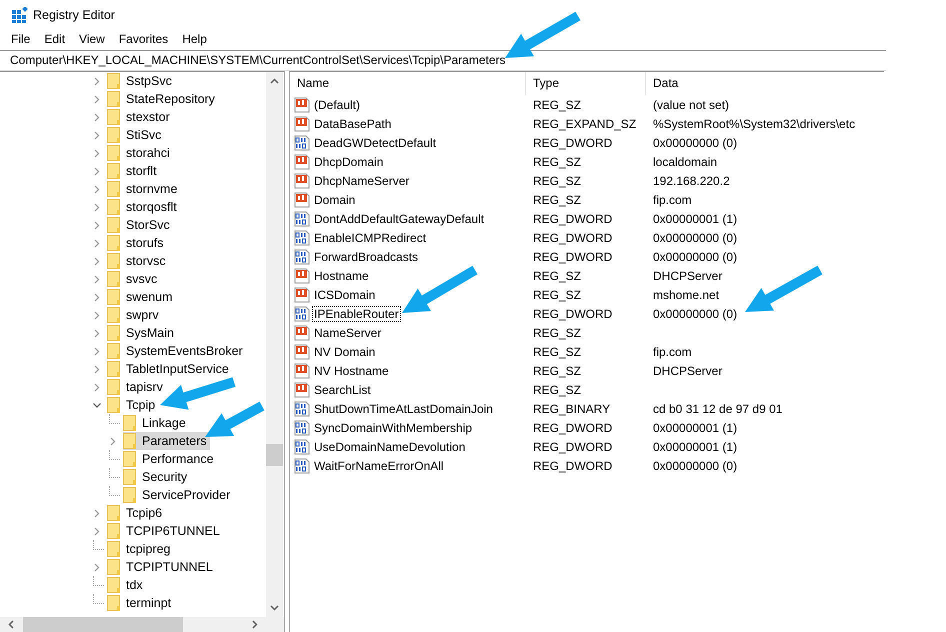 This screenshot has height=632, width=946. What do you see at coordinates (144, 39) in the screenshot?
I see `menu-item: Favorites` at bounding box center [144, 39].